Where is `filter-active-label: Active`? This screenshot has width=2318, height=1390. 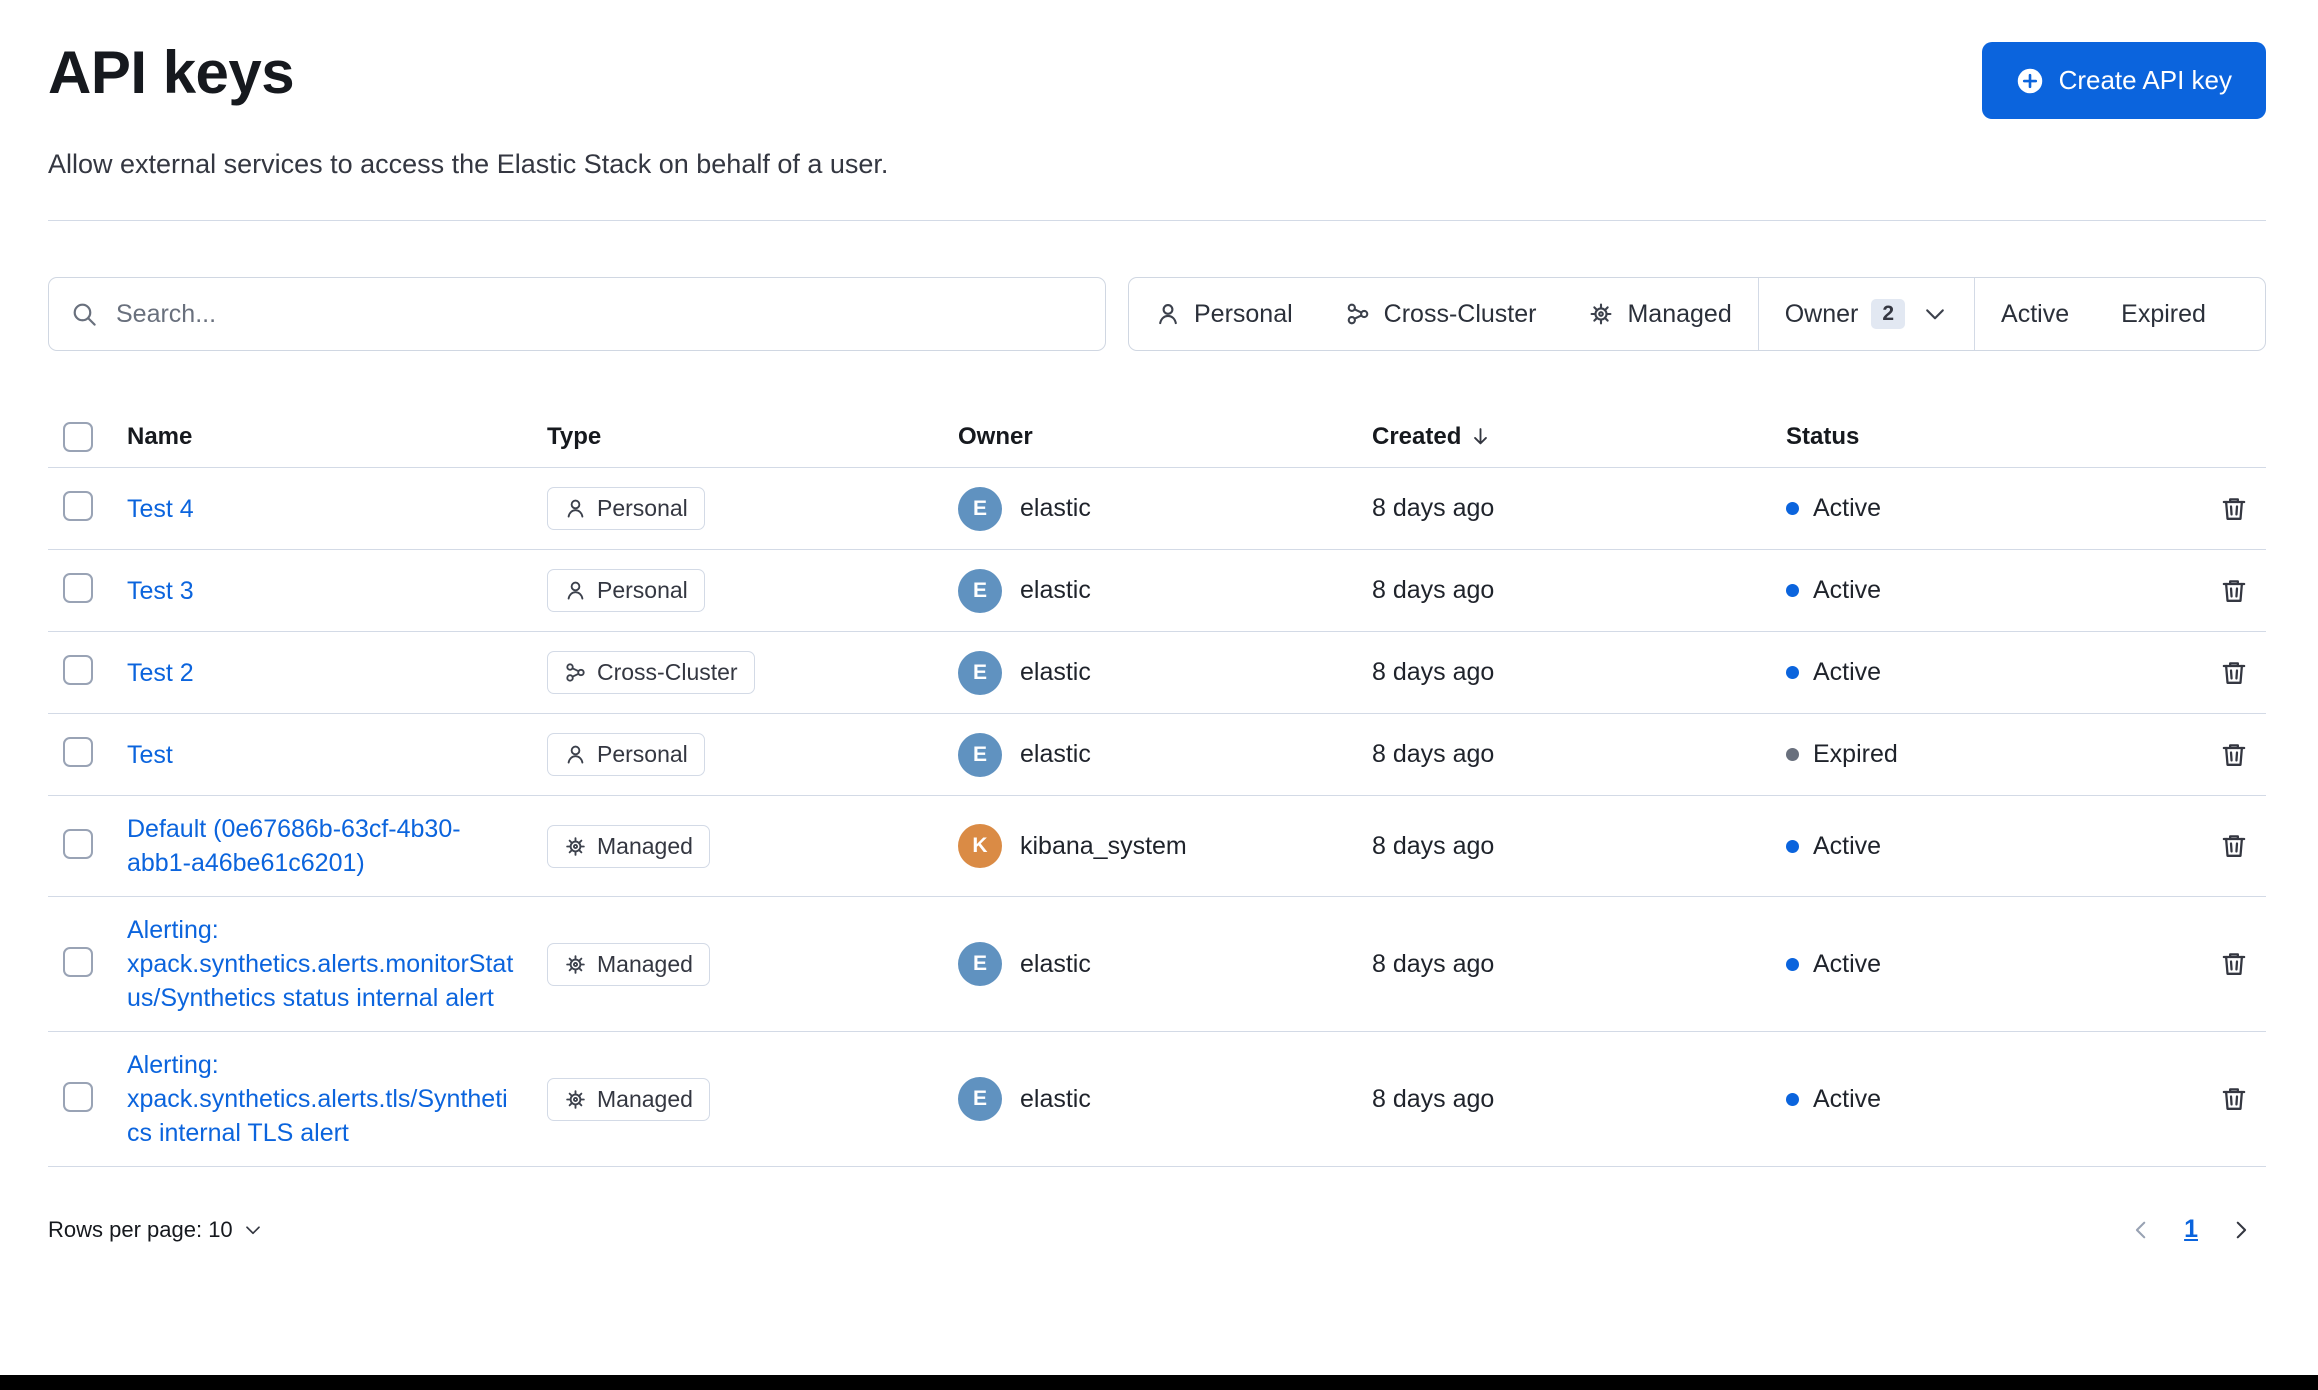 filter-active-label: Active is located at coordinates (2035, 313).